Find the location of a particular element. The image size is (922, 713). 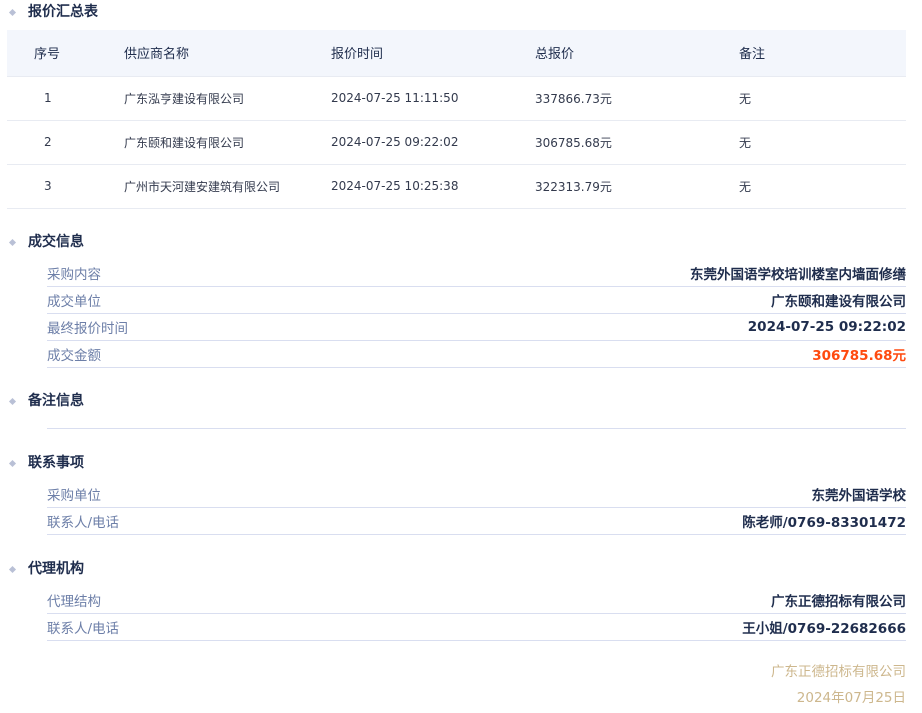

footer-company: 广东正德招标有限公司 is located at coordinates (838, 672).